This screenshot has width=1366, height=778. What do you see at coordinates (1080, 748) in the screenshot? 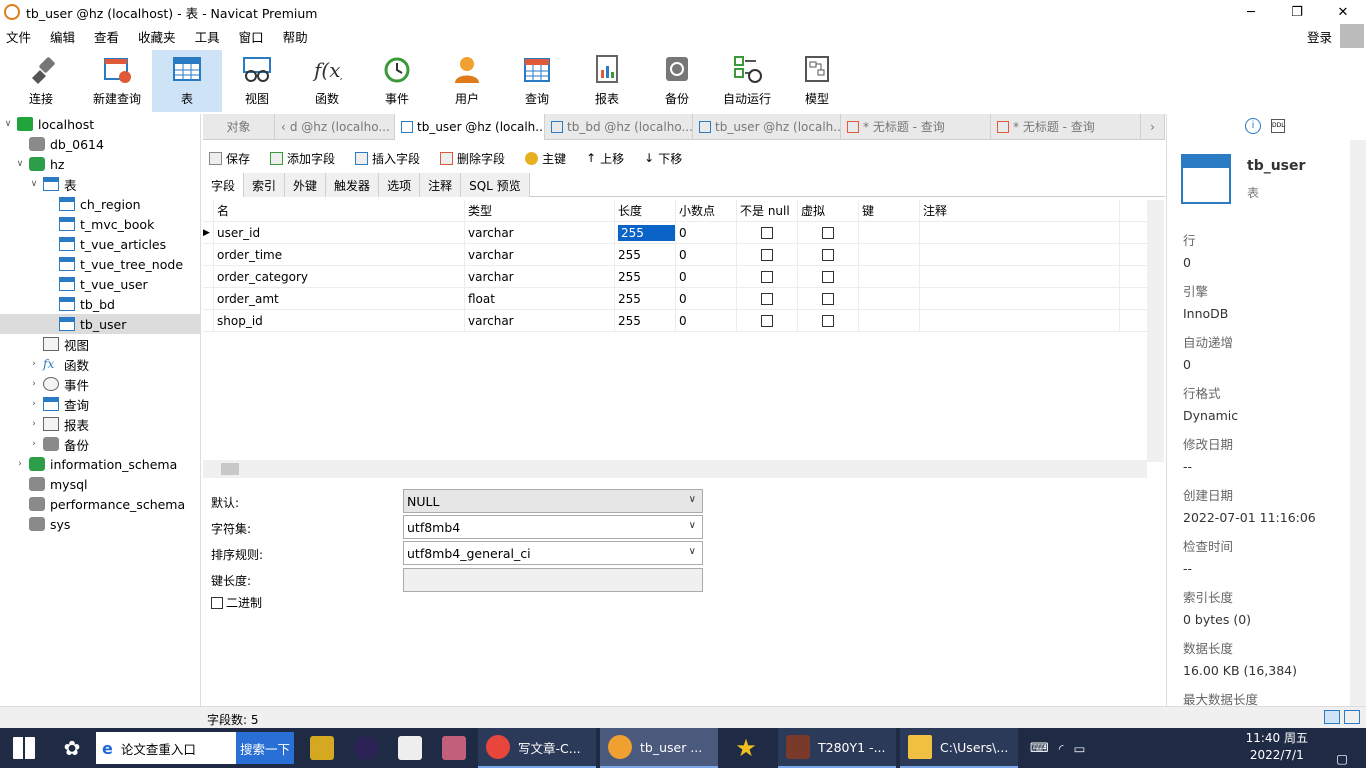
I see `battery-icon: ▭` at bounding box center [1080, 748].